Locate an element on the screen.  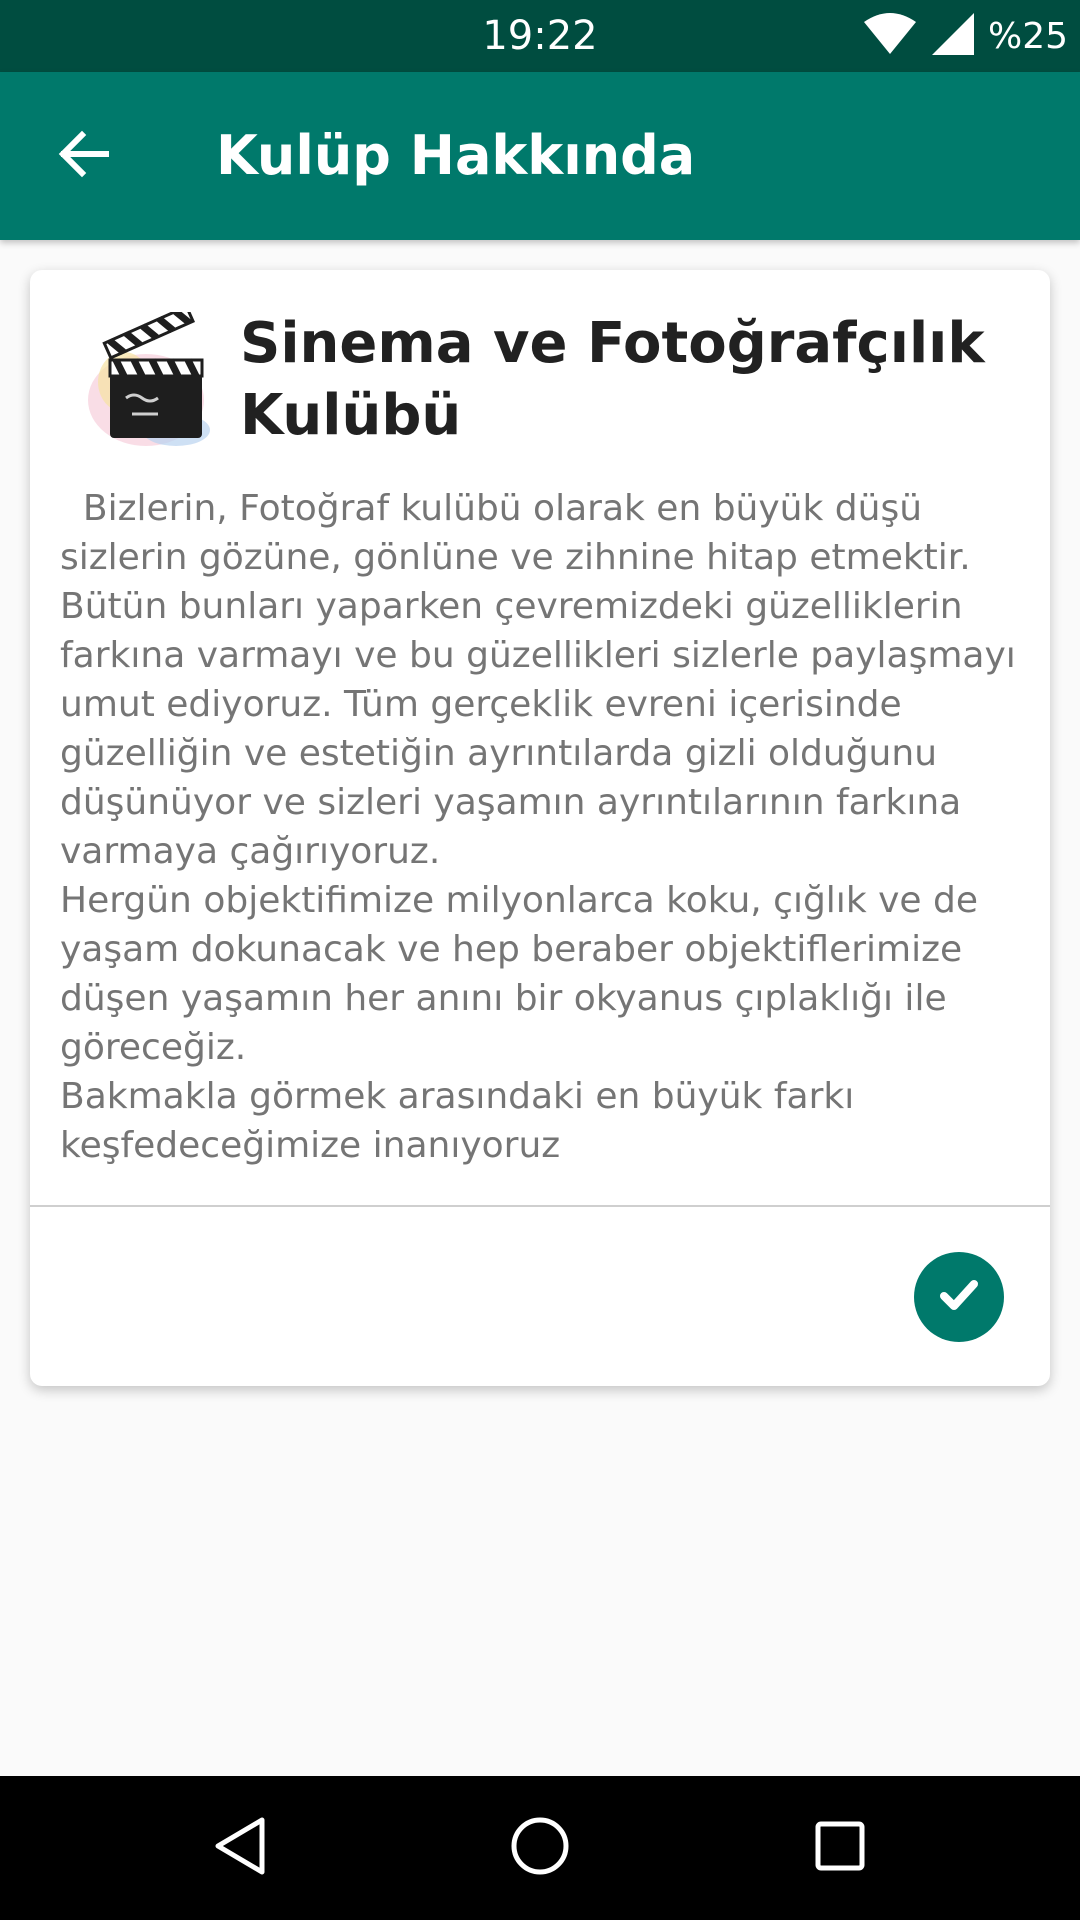
navigation-bar is located at coordinates (540, 1848).